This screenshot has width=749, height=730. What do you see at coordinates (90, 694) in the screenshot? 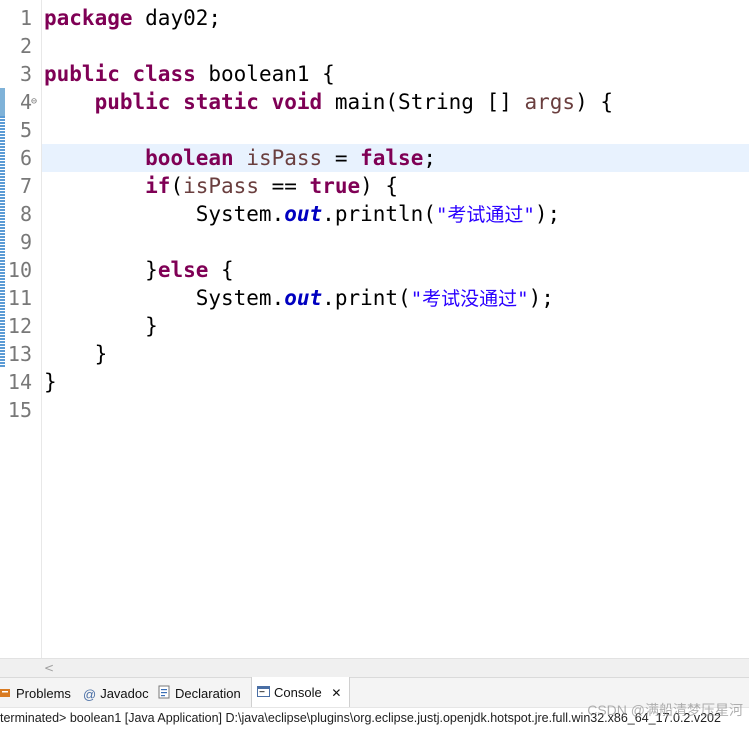
I see `at-icon: @` at bounding box center [90, 694].